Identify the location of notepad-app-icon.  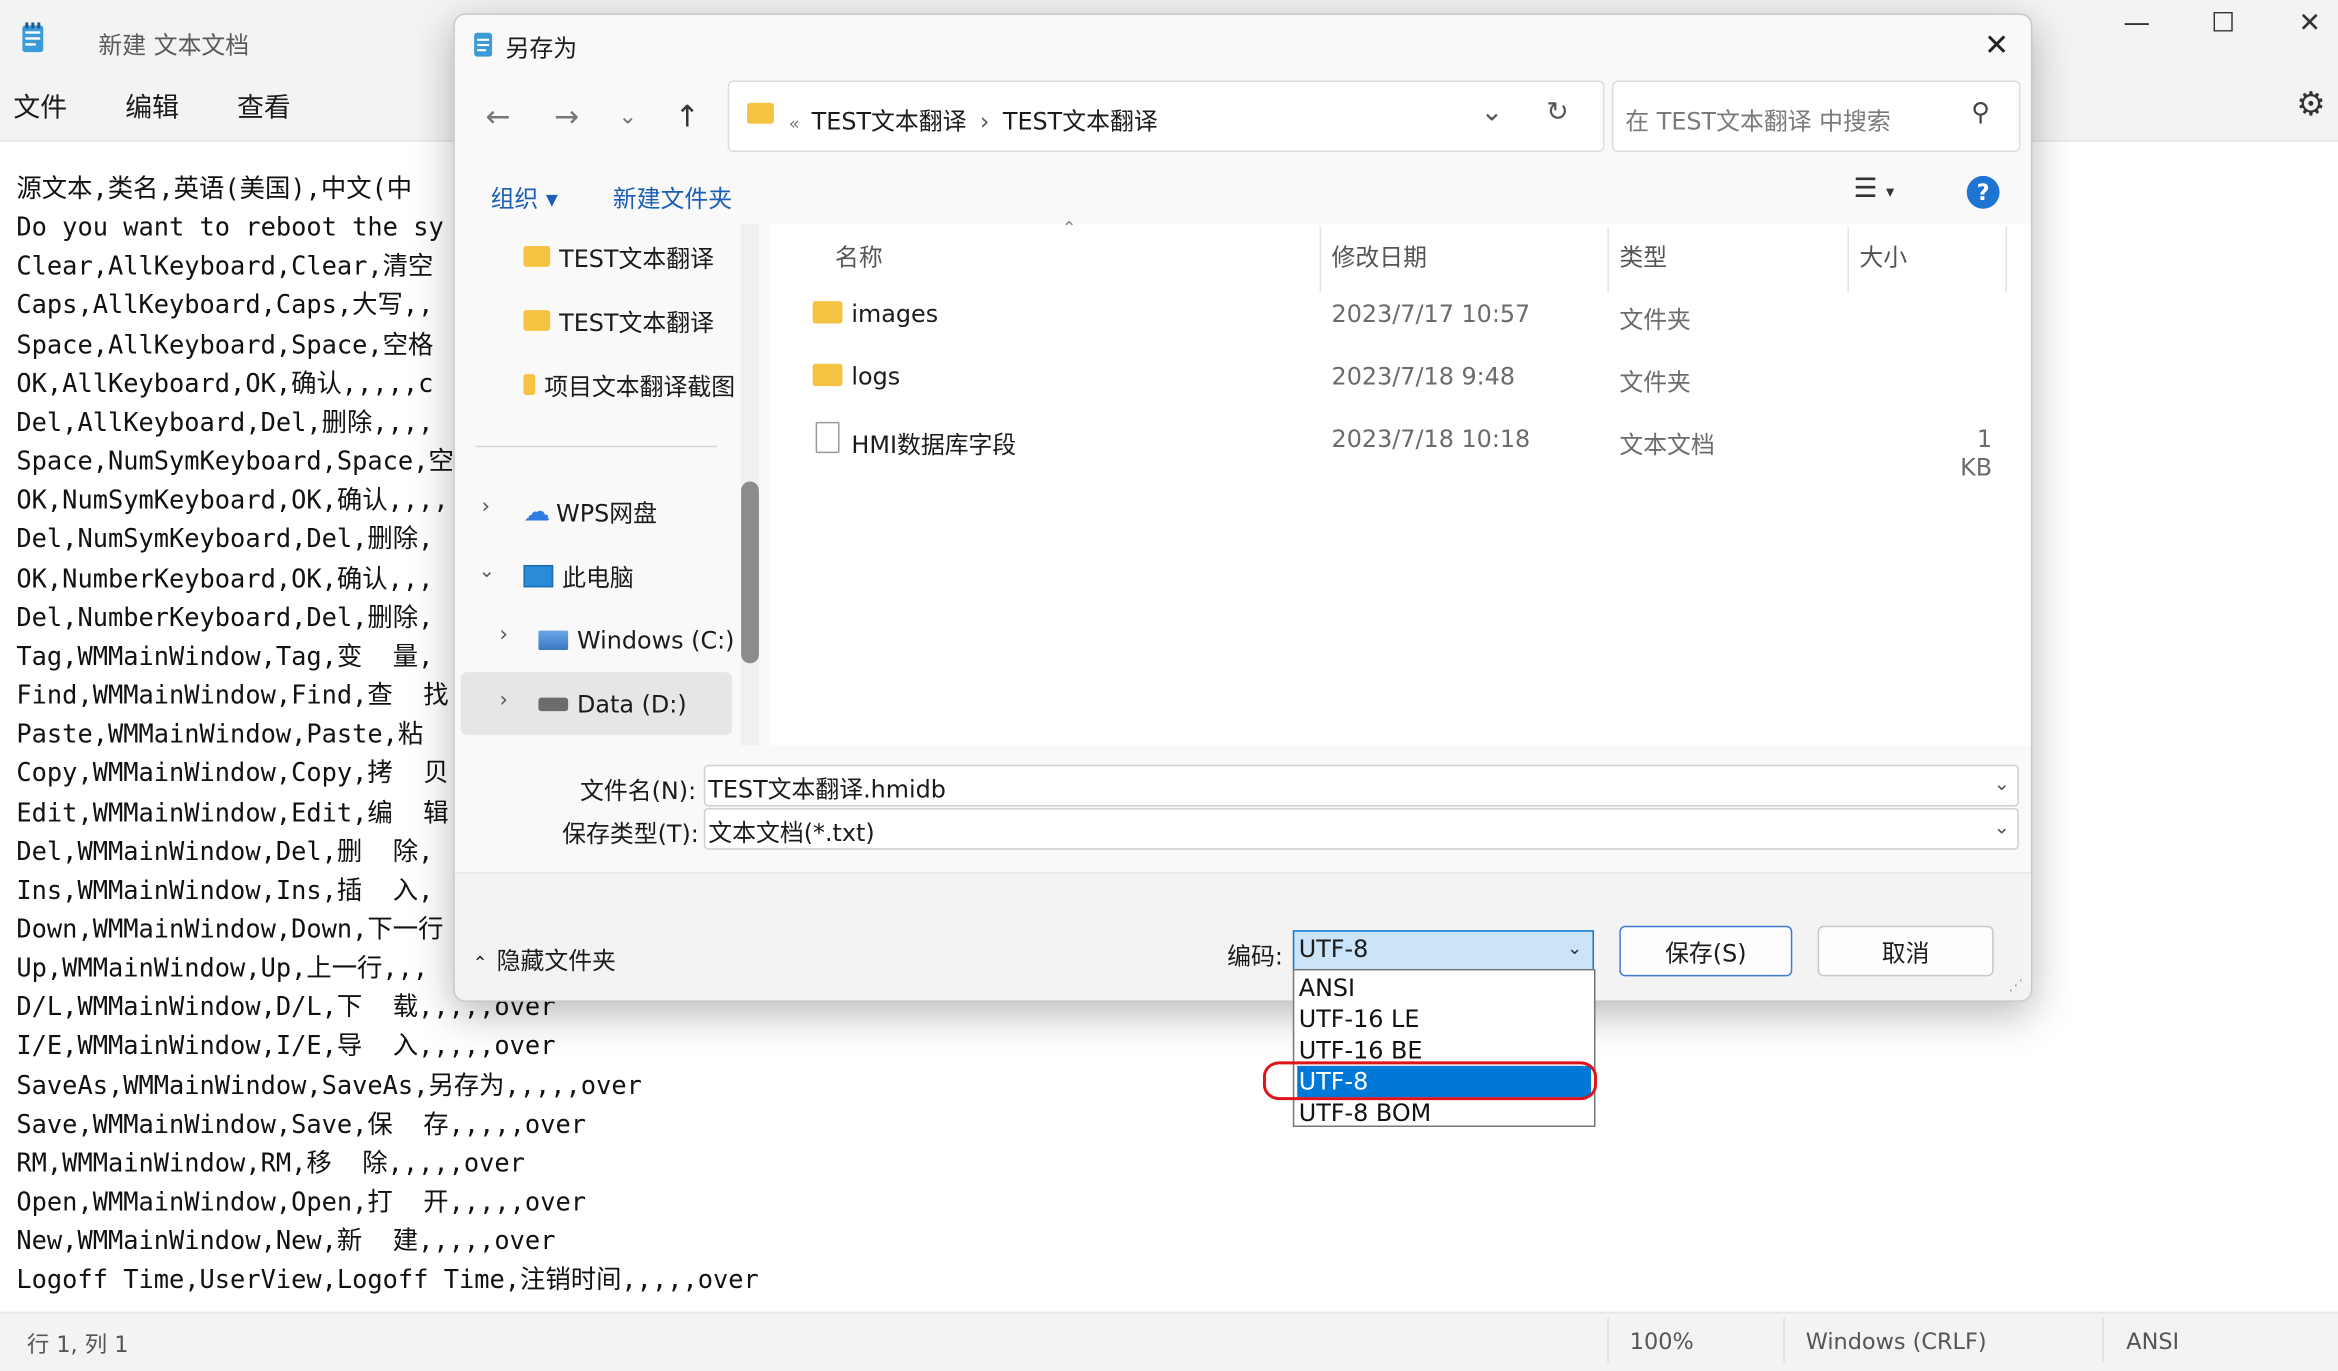
(33, 37).